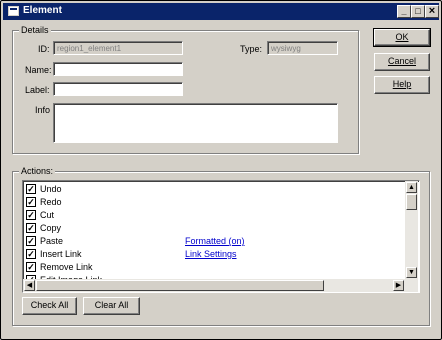 This screenshot has height=340, width=442. I want to click on id-field: region1_element1, so click(118, 48).